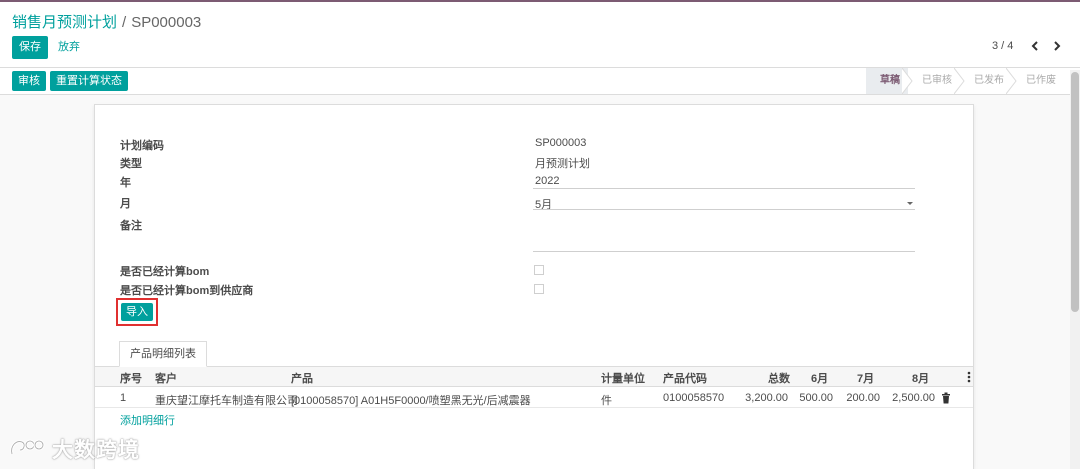 This screenshot has height=469, width=1080. I want to click on watermark-text: 大数跨境, so click(96, 450).